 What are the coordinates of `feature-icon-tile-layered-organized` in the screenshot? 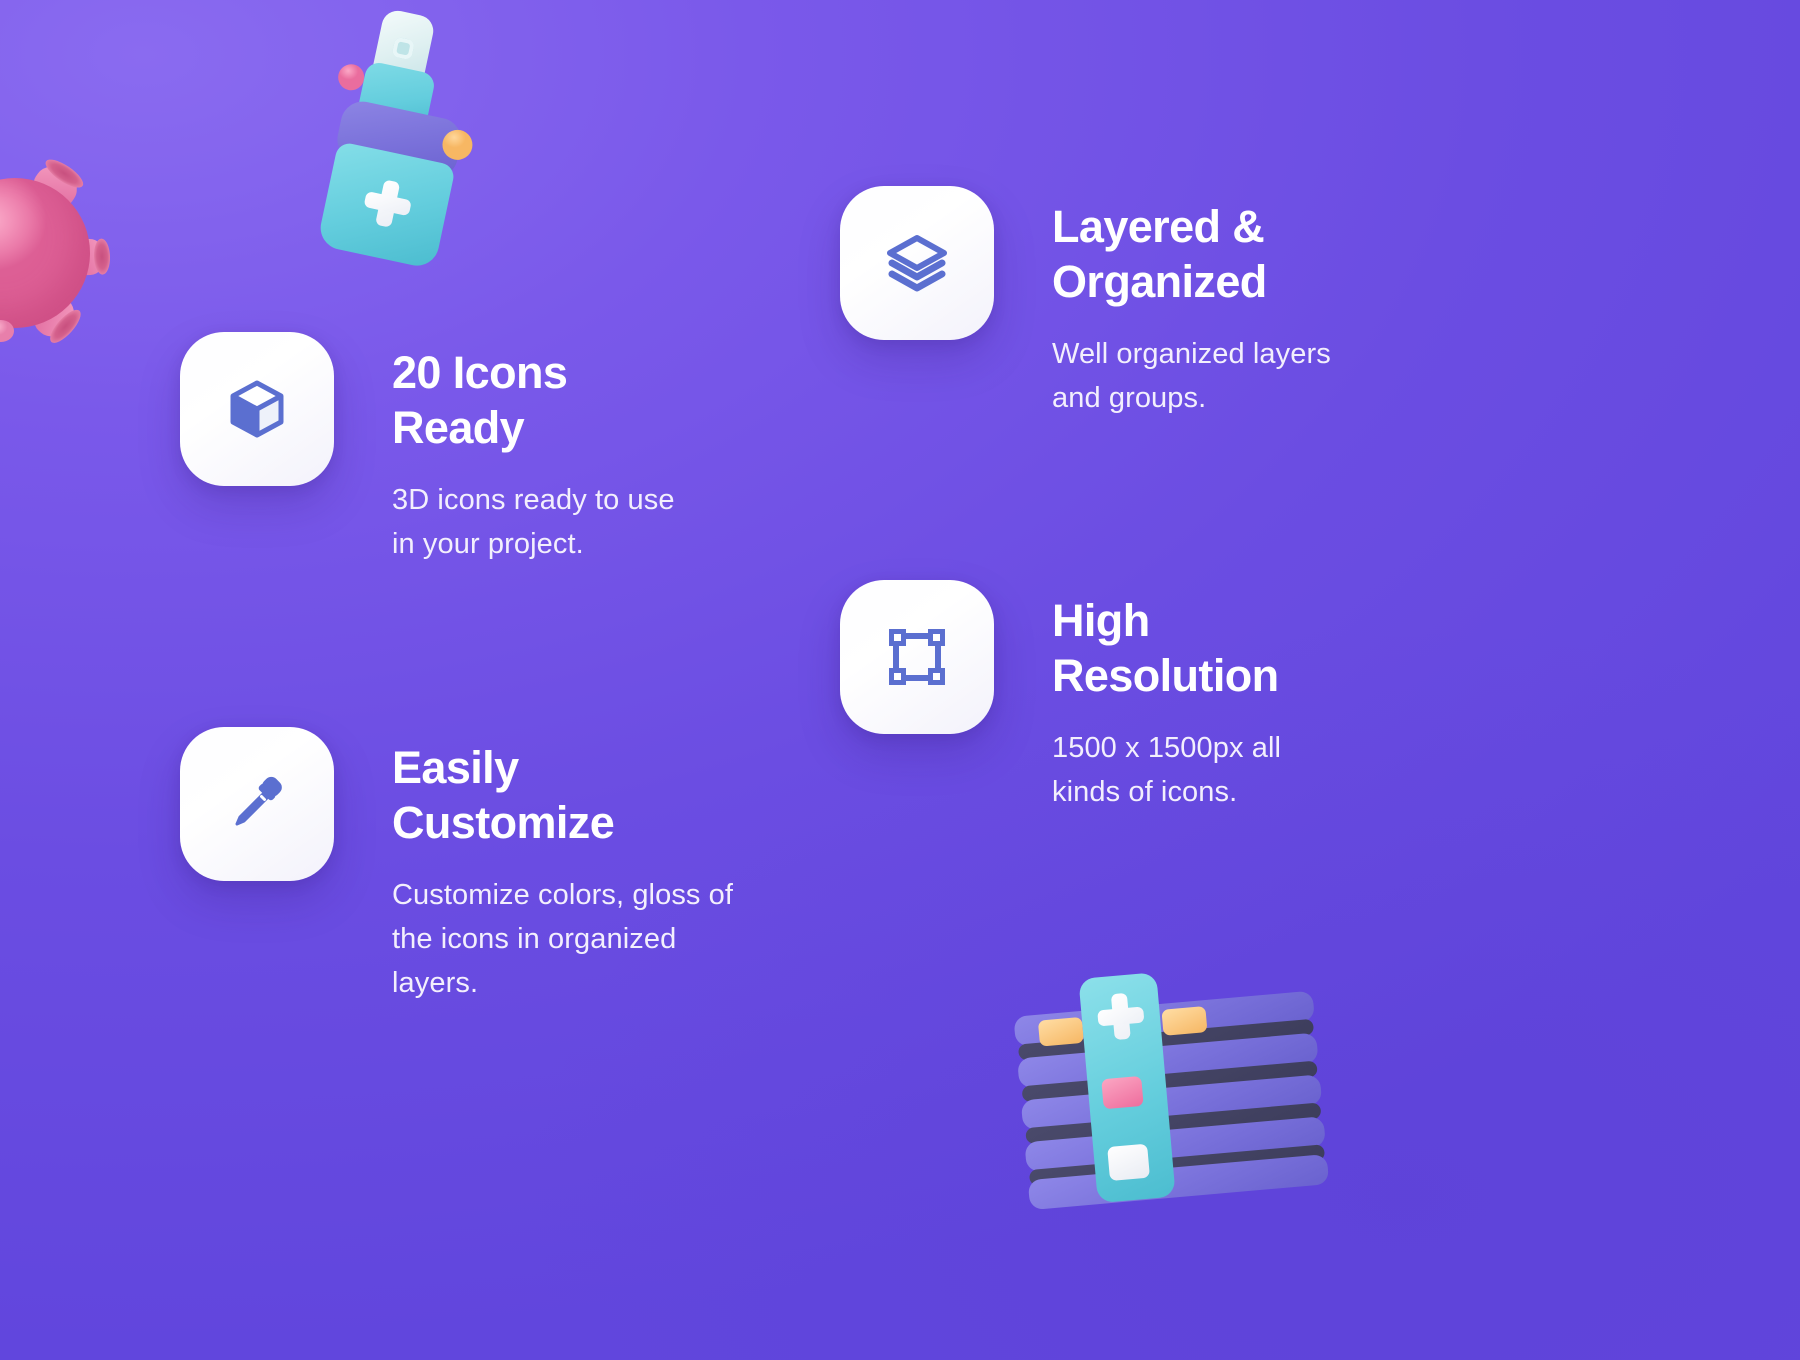 It's located at (917, 263).